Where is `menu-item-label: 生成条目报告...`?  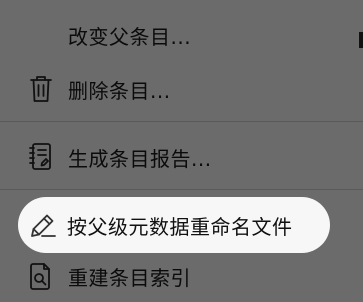 menu-item-label: 生成条目报告... is located at coordinates (140, 158).